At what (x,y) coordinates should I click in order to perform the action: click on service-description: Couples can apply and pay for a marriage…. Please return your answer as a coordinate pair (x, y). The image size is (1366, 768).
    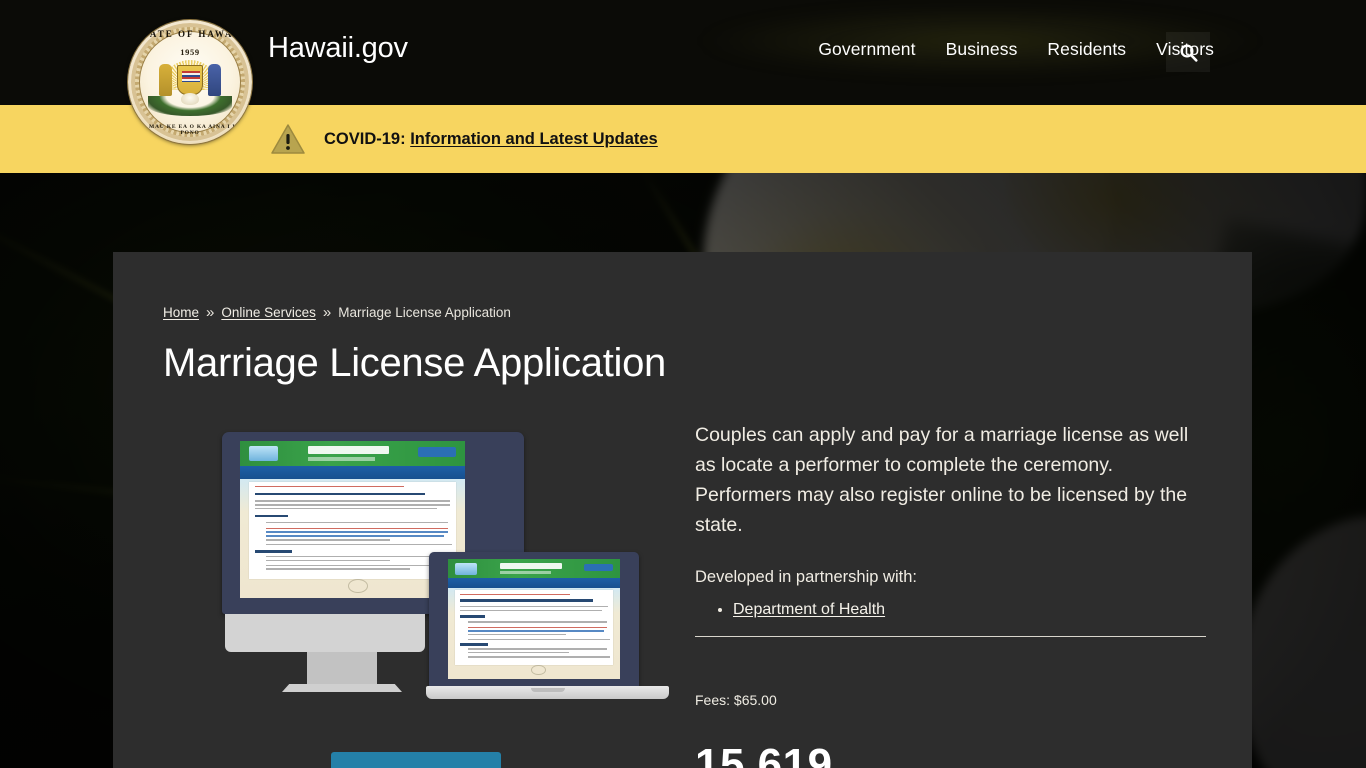
    Looking at the image, I should click on (942, 480).